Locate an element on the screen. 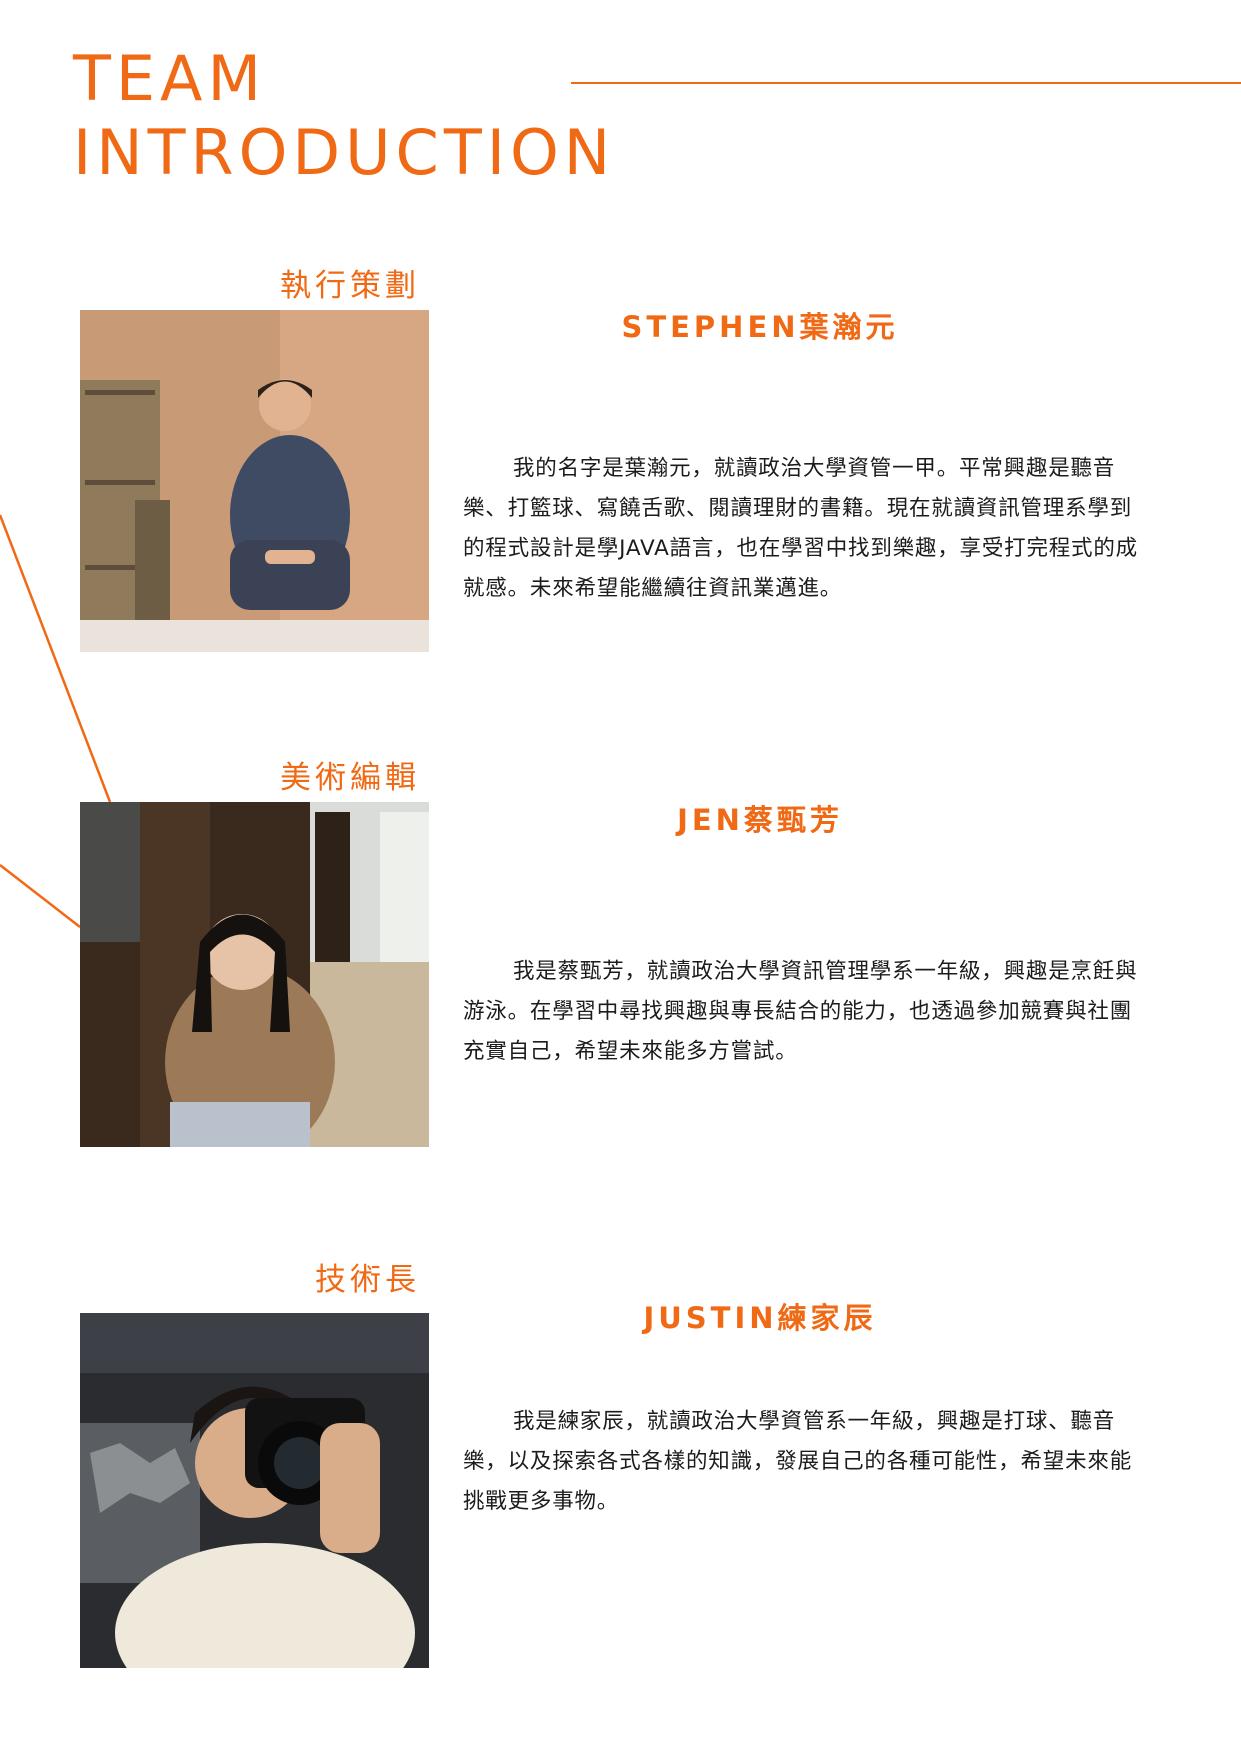 The height and width of the screenshot is (1755, 1241). member-name-stephen: STEPHEN葉瀚元 is located at coordinates (760, 327).